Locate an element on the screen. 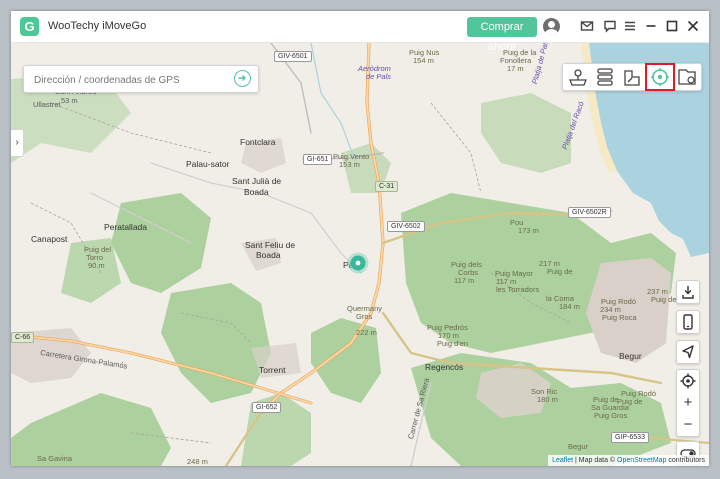 Image resolution: width=720 pixels, height=479 pixels. navigation-arrow-icon is located at coordinates (688, 352).